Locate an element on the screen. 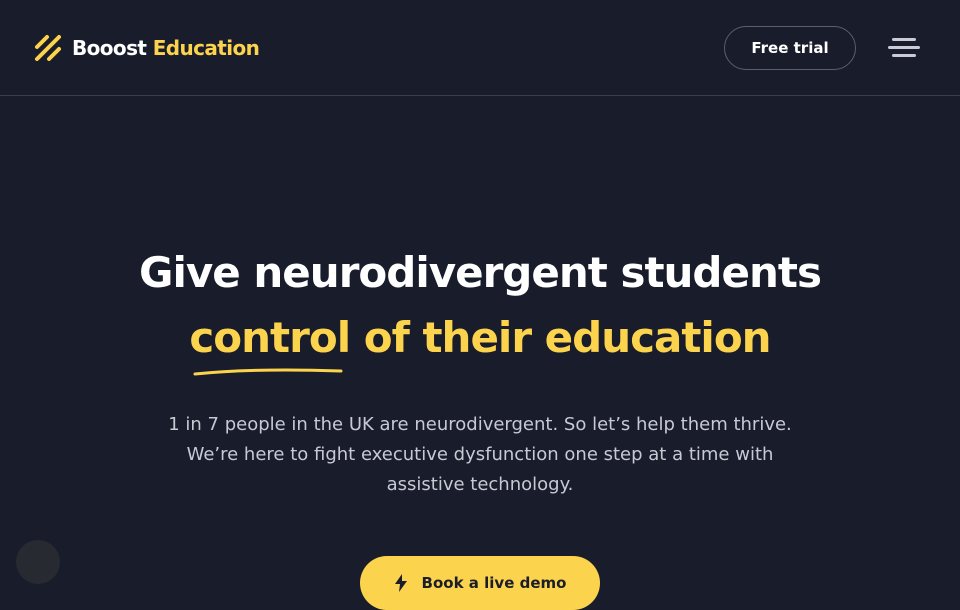 The height and width of the screenshot is (610, 960). book-demo-label: Book a live demo is located at coordinates (494, 583).